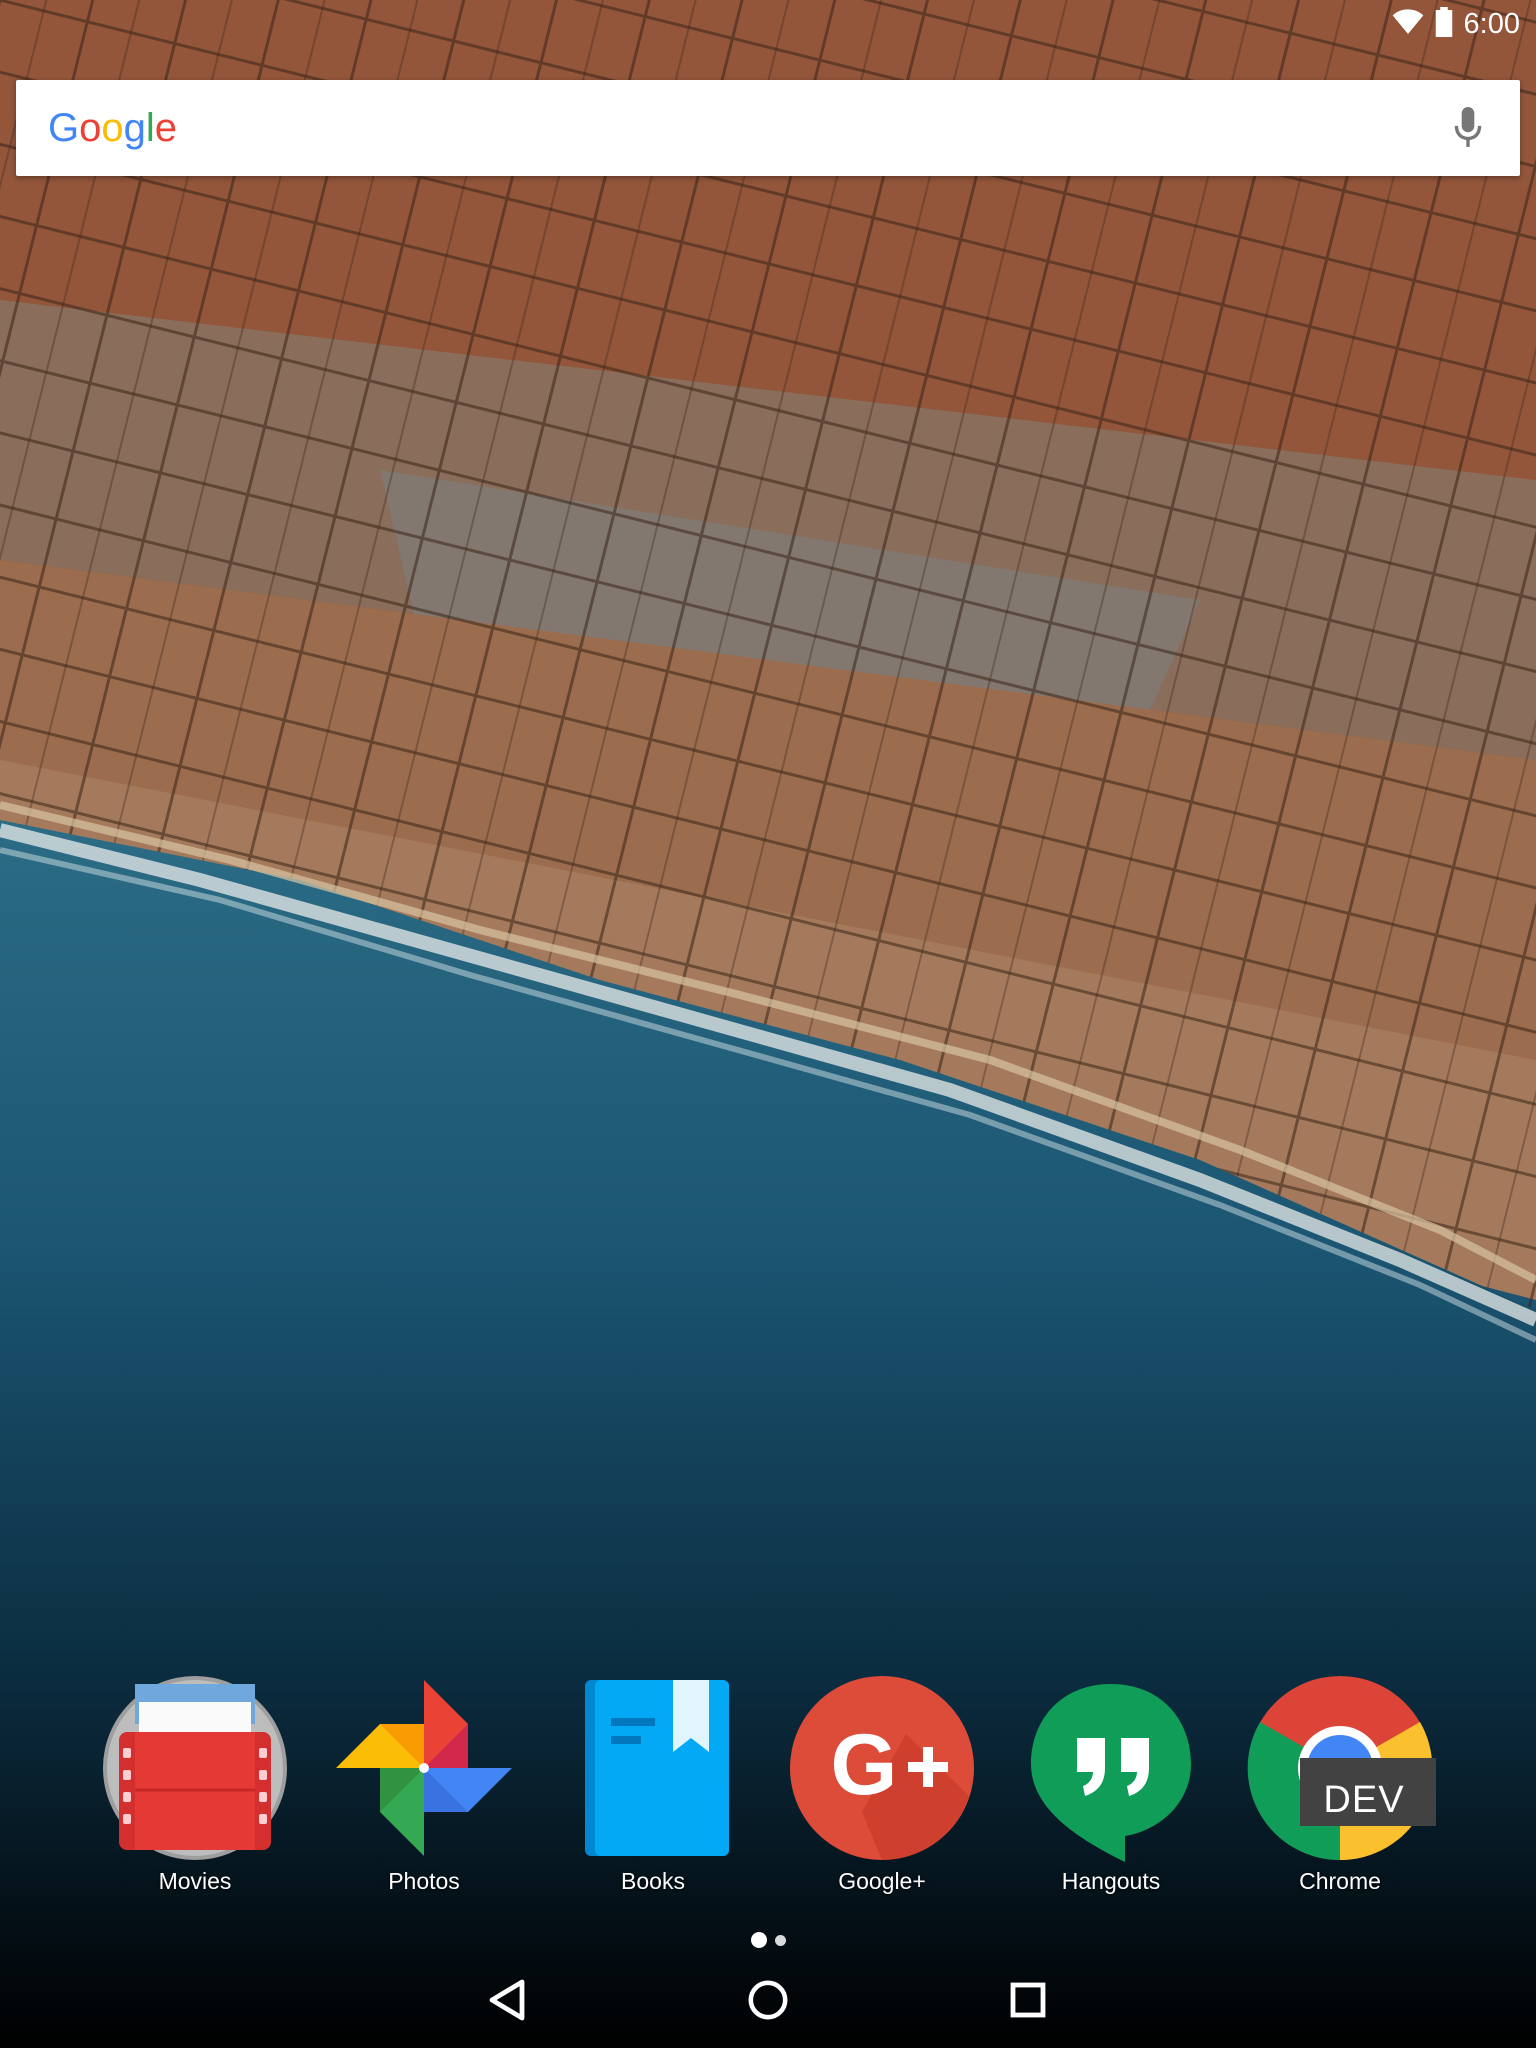 This screenshot has width=1536, height=2048. What do you see at coordinates (1111, 1768) in the screenshot?
I see `hangouts-icon` at bounding box center [1111, 1768].